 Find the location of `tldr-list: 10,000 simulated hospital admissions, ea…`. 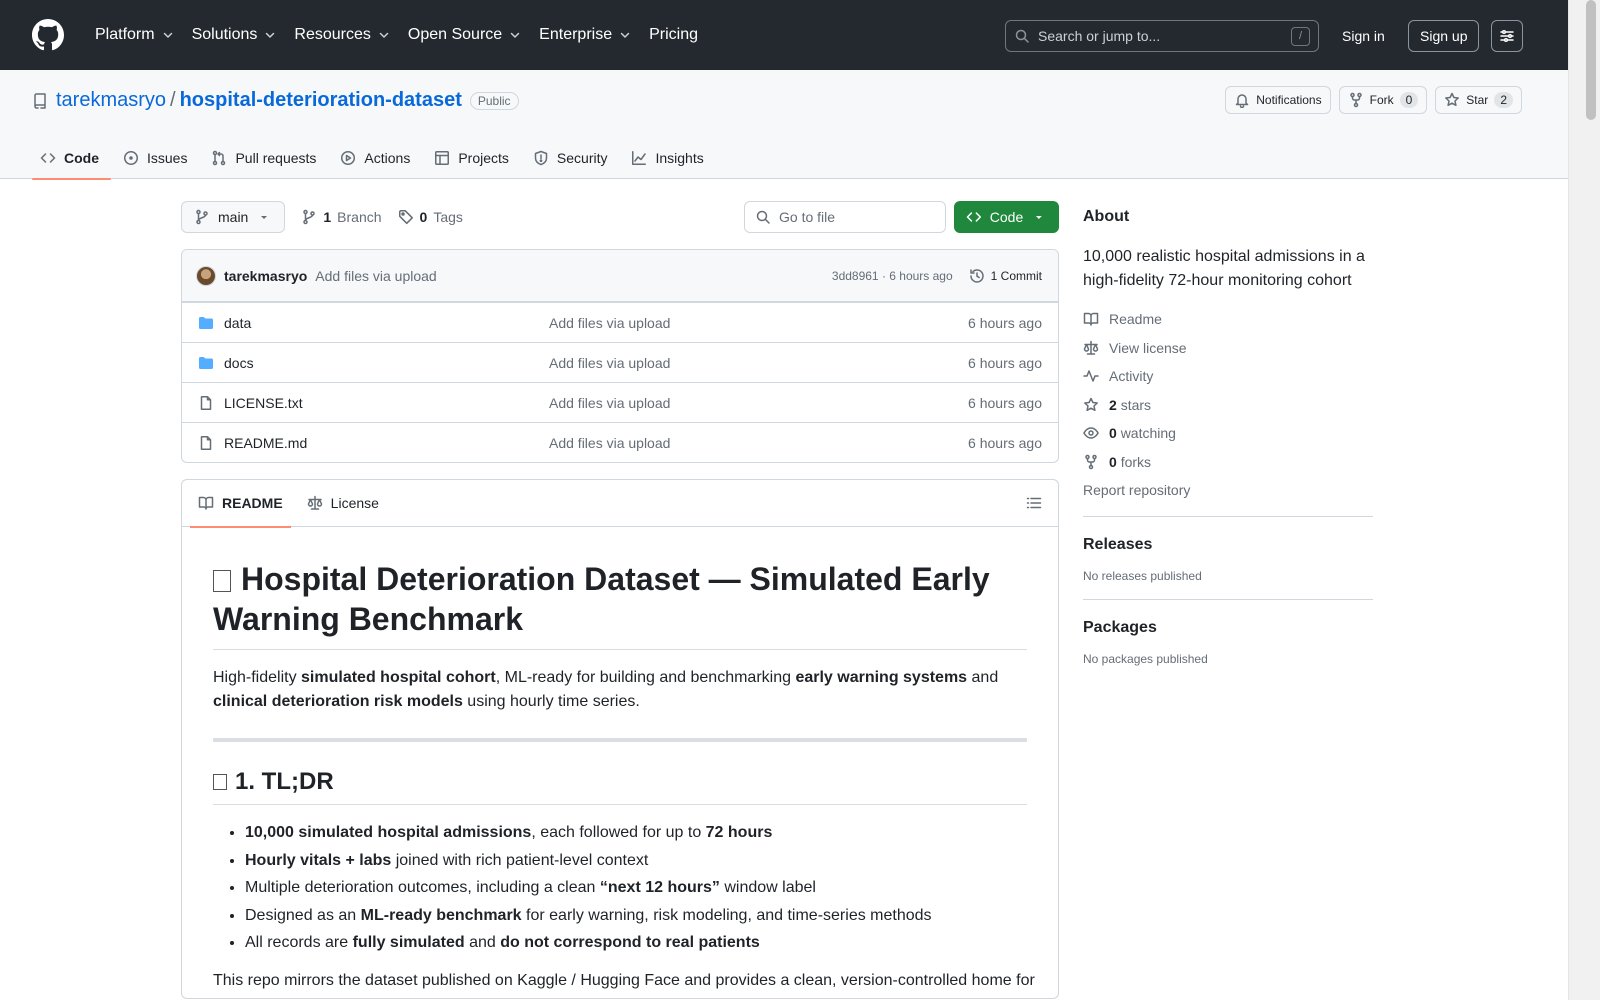

tldr-list: 10,000 simulated hospital admissions, ea… is located at coordinates (620, 888).